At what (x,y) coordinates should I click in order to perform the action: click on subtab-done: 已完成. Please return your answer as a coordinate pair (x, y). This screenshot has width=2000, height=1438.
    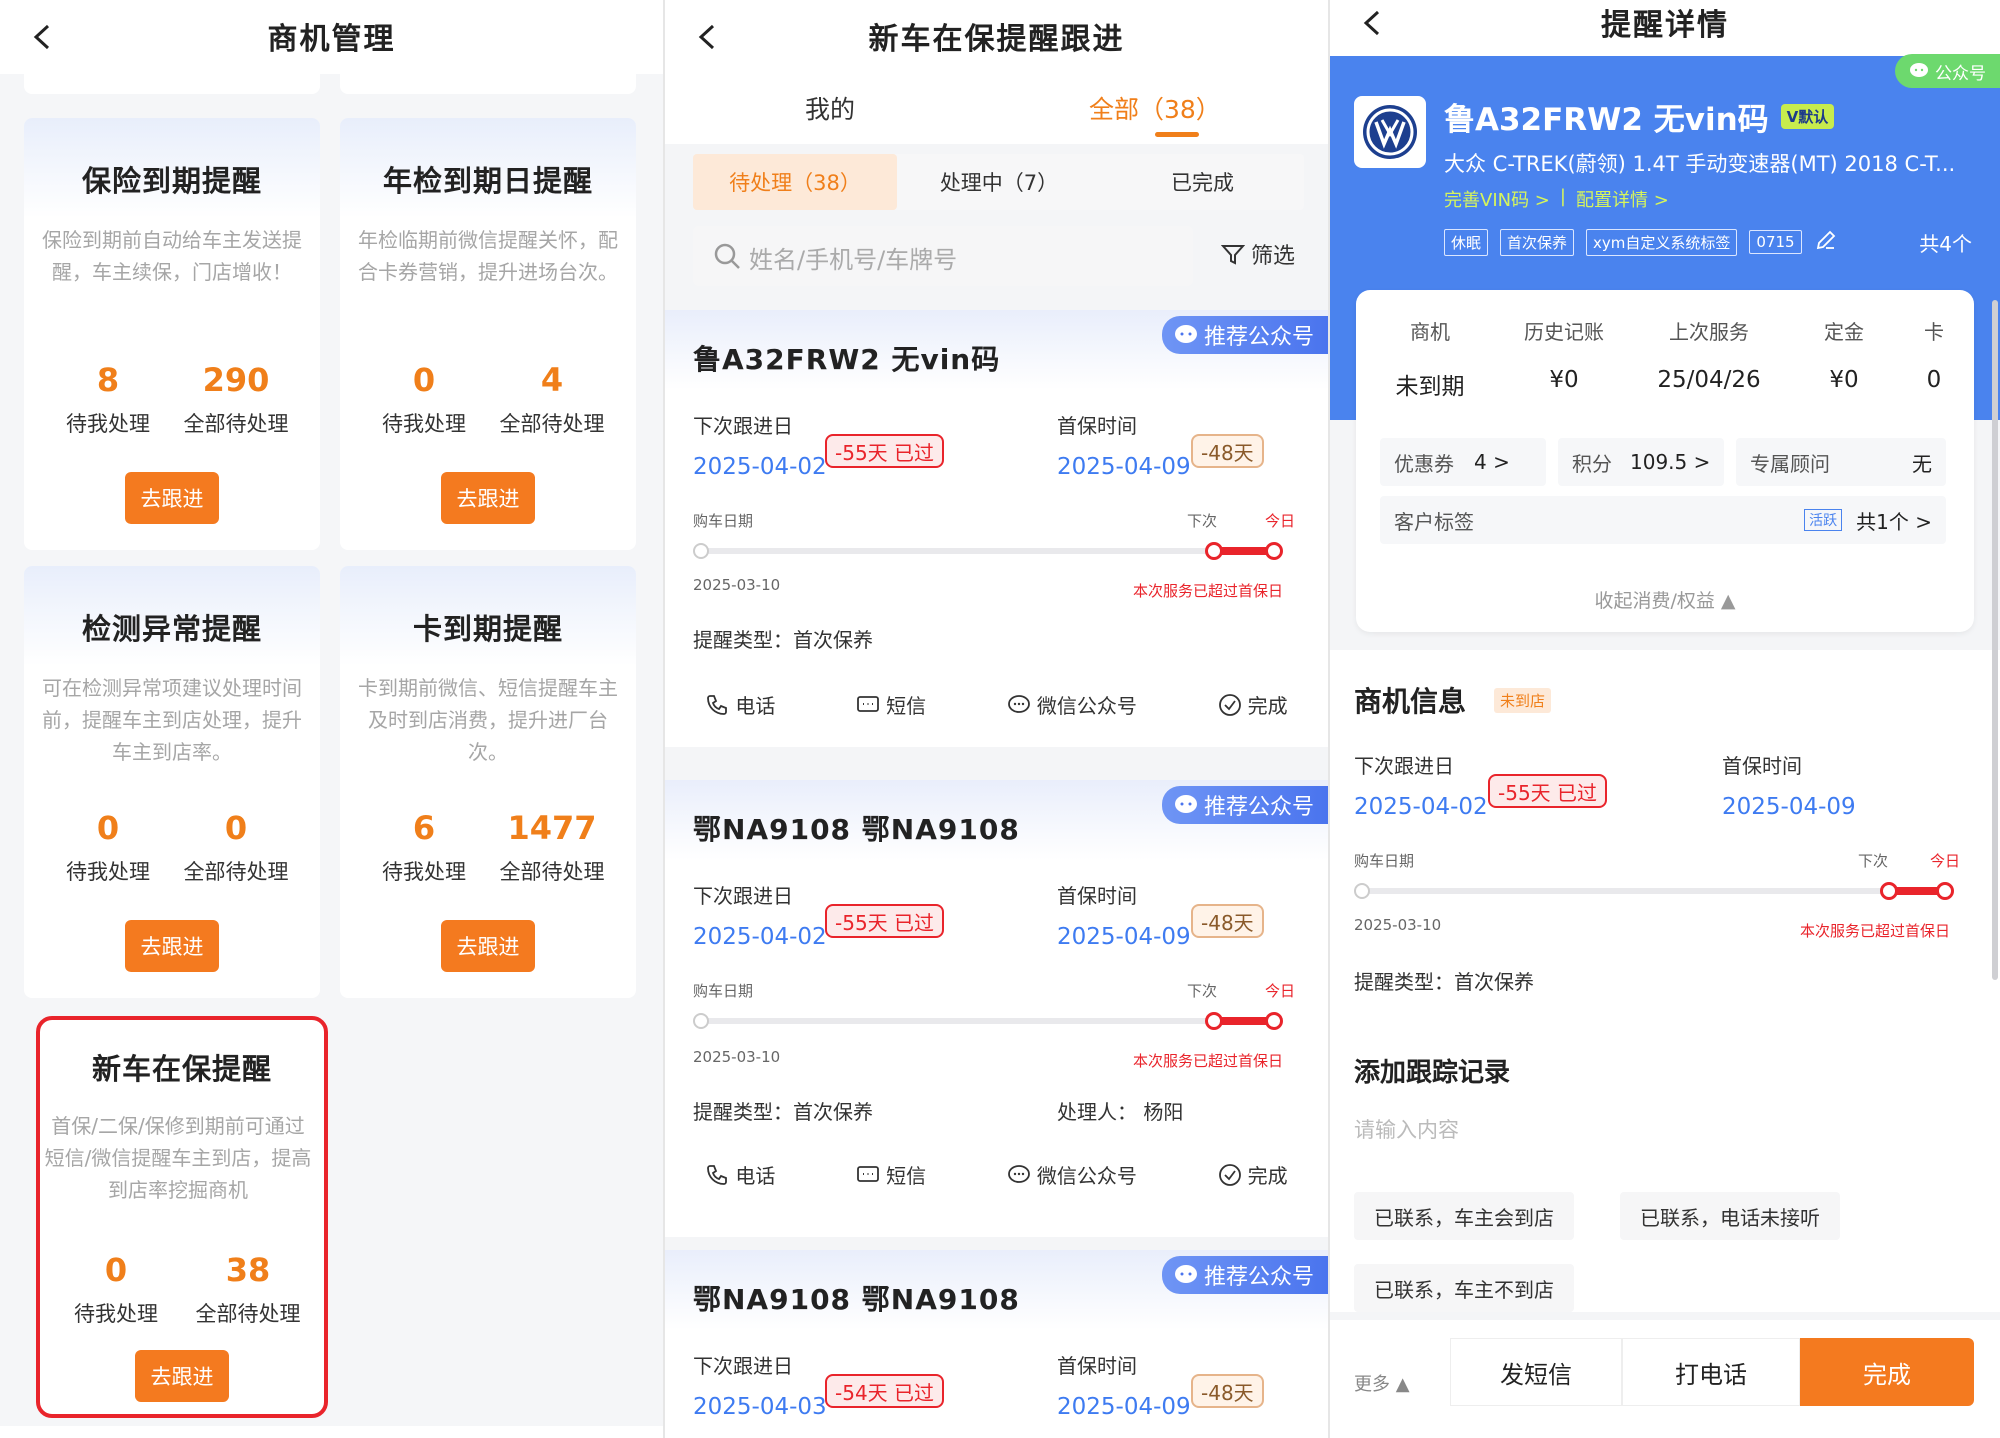
    Looking at the image, I should click on (1202, 182).